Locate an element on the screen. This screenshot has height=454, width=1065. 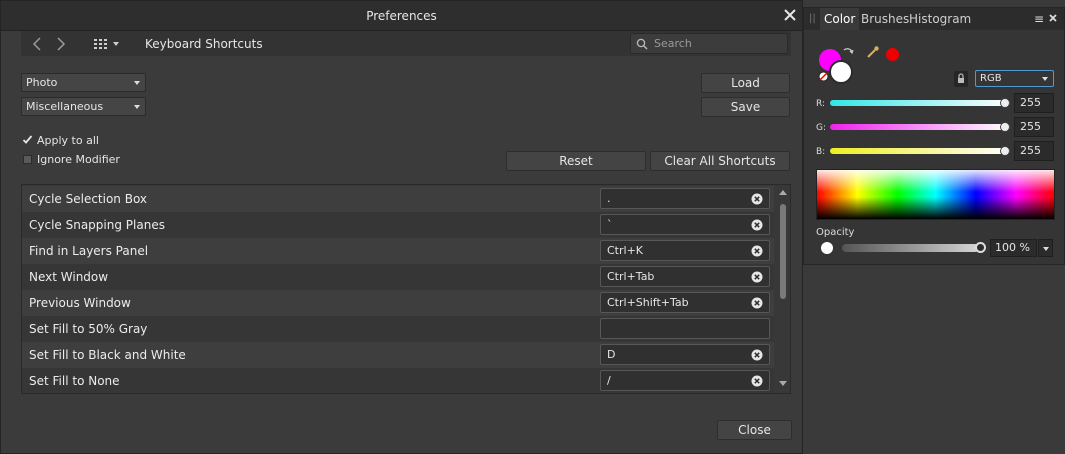
forward-button is located at coordinates (61, 43).